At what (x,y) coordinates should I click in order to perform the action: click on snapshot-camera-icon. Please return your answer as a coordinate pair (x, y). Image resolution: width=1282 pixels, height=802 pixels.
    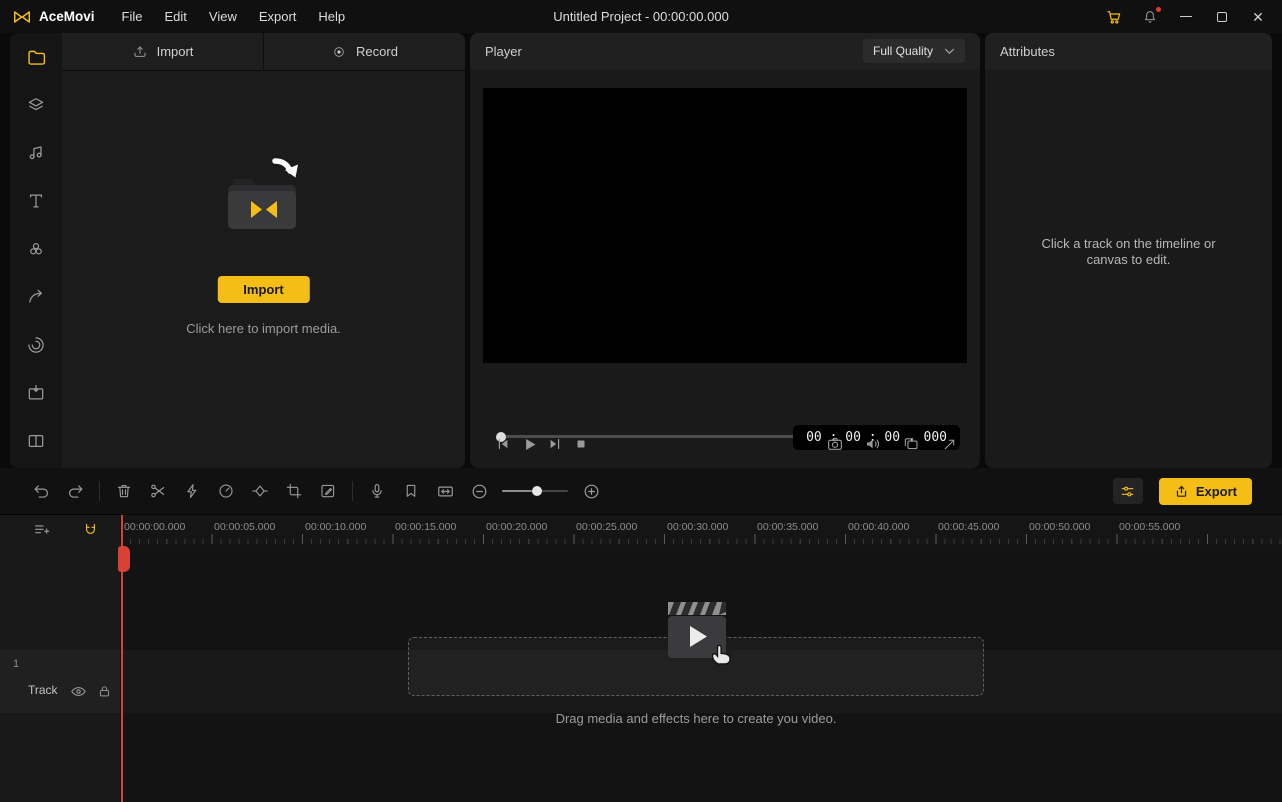
    Looking at the image, I should click on (835, 444).